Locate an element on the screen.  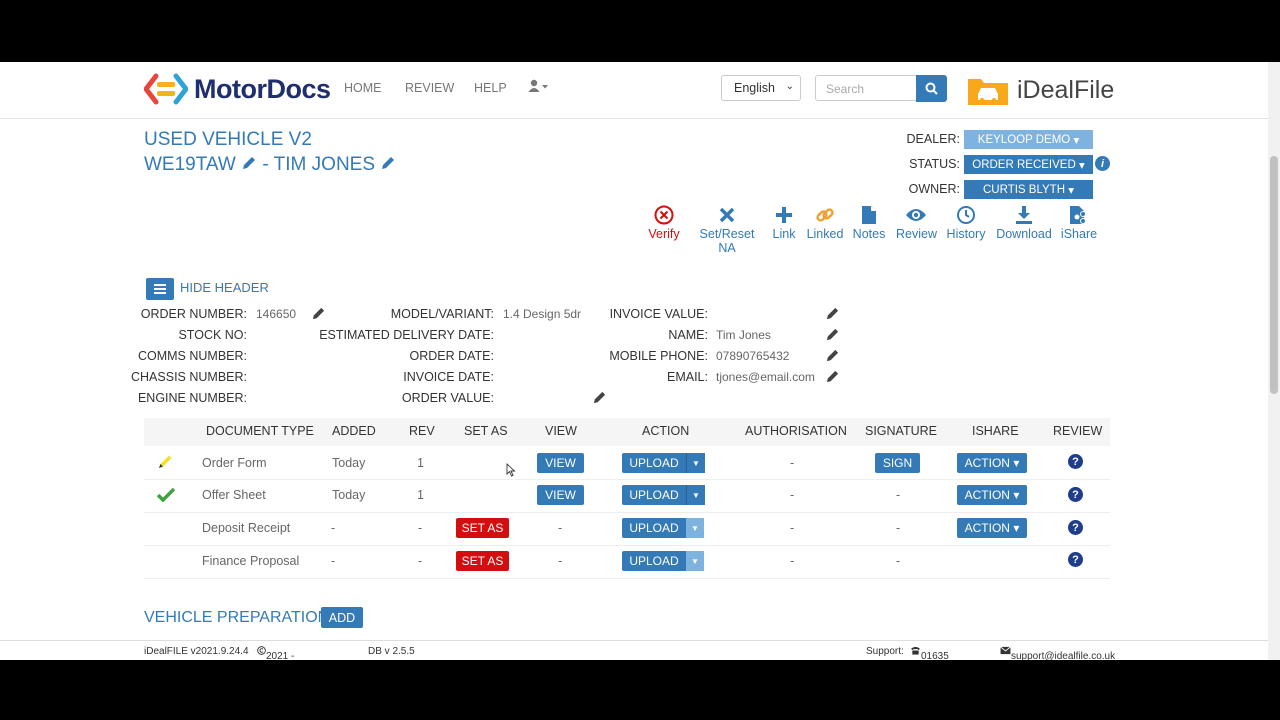
search-button is located at coordinates (931, 88).